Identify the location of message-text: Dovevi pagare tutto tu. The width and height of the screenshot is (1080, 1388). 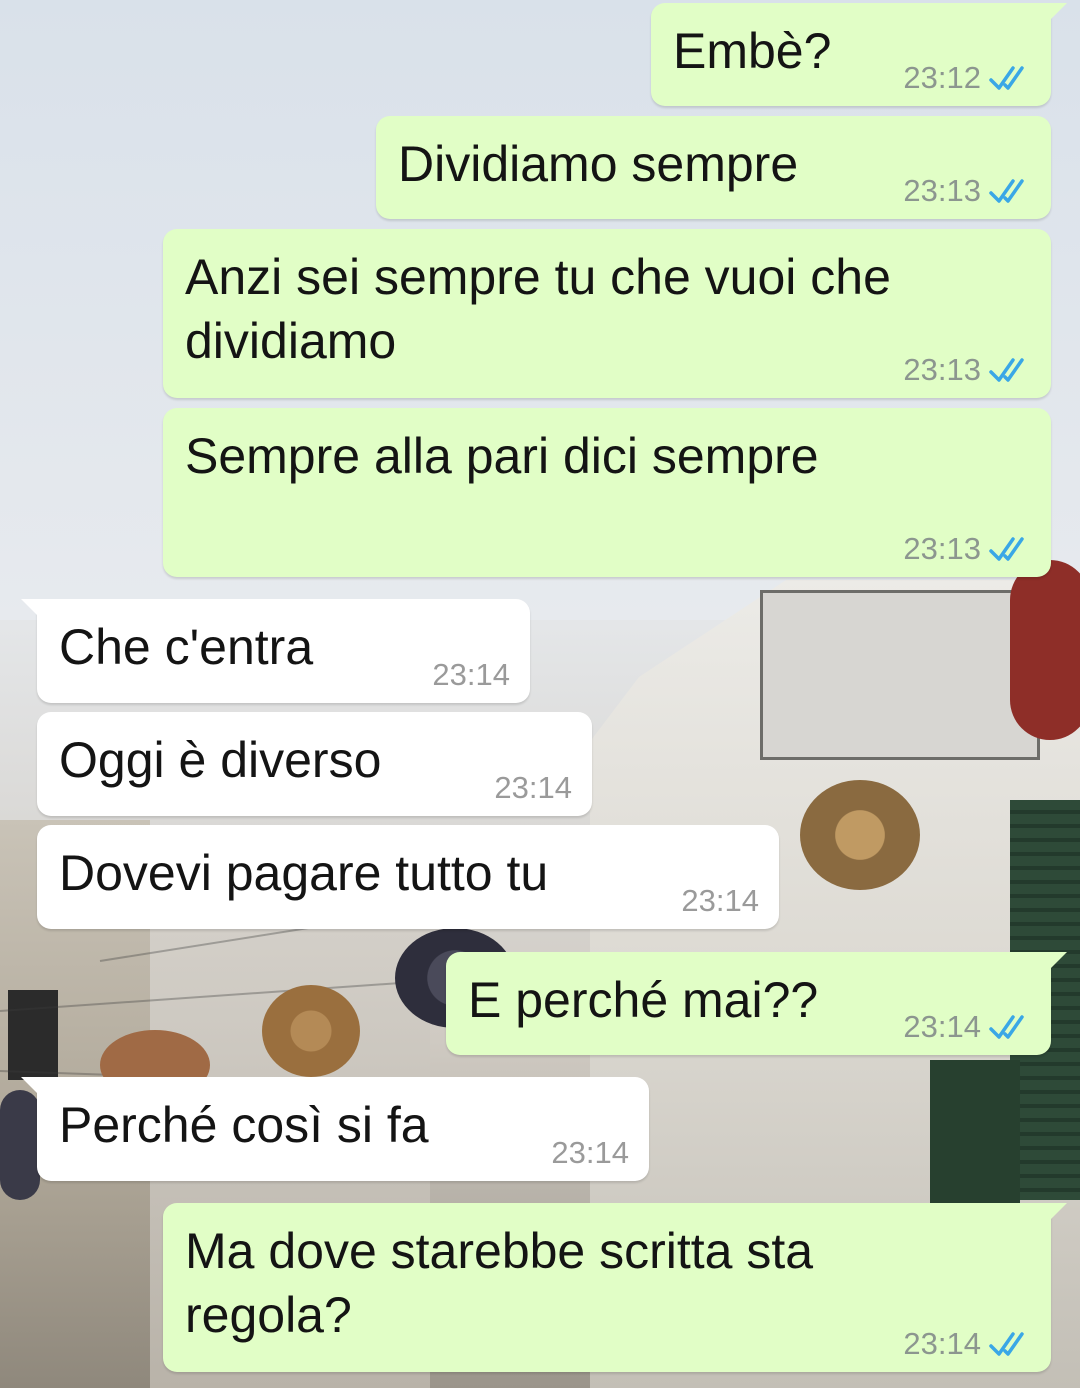
(304, 873).